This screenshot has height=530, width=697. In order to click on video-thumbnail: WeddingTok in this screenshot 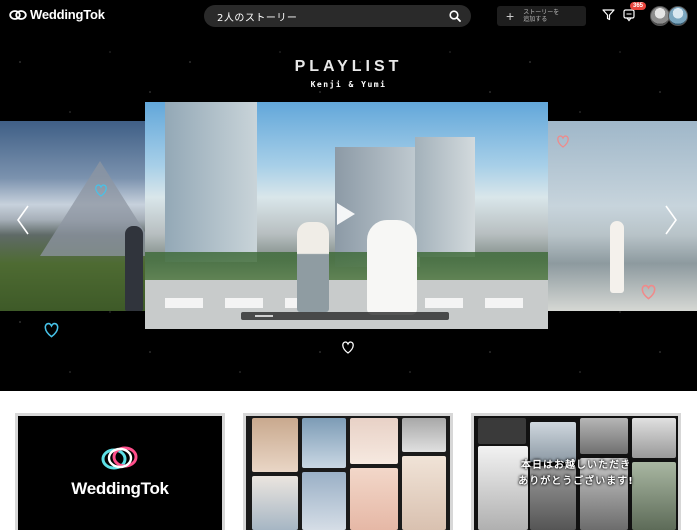, I will do `click(120, 471)`.